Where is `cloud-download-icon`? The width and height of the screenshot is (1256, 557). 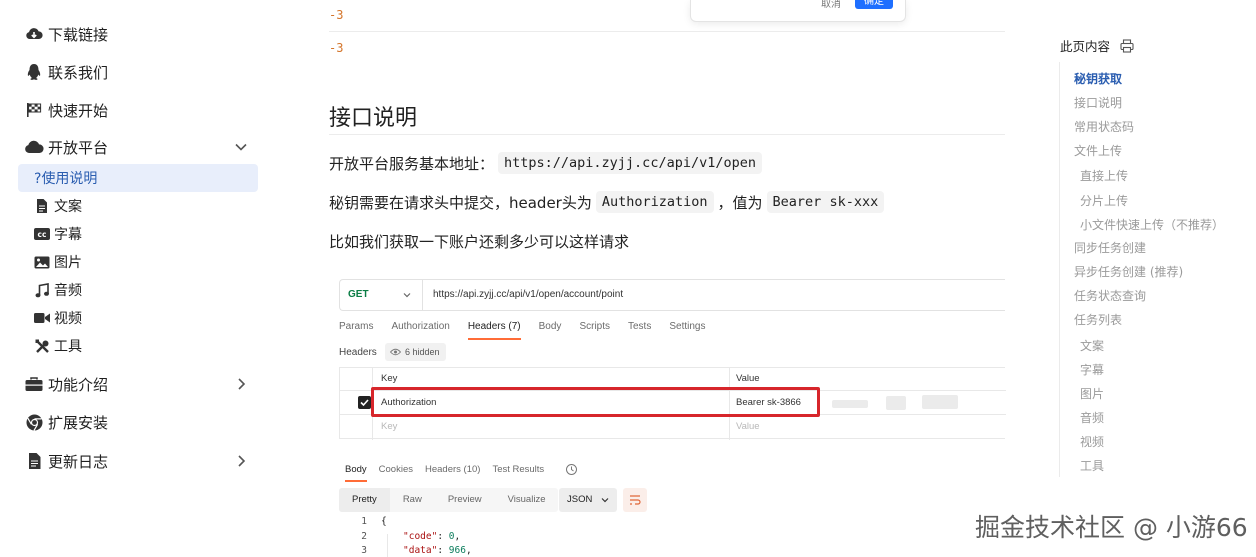
cloud-download-icon is located at coordinates (34, 34).